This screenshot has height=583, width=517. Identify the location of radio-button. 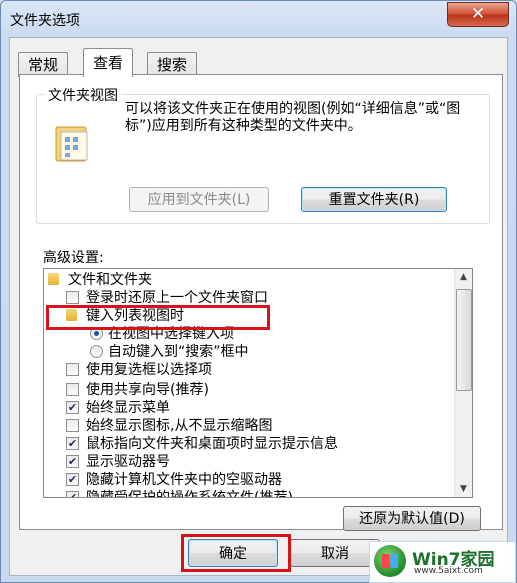
(96, 351).